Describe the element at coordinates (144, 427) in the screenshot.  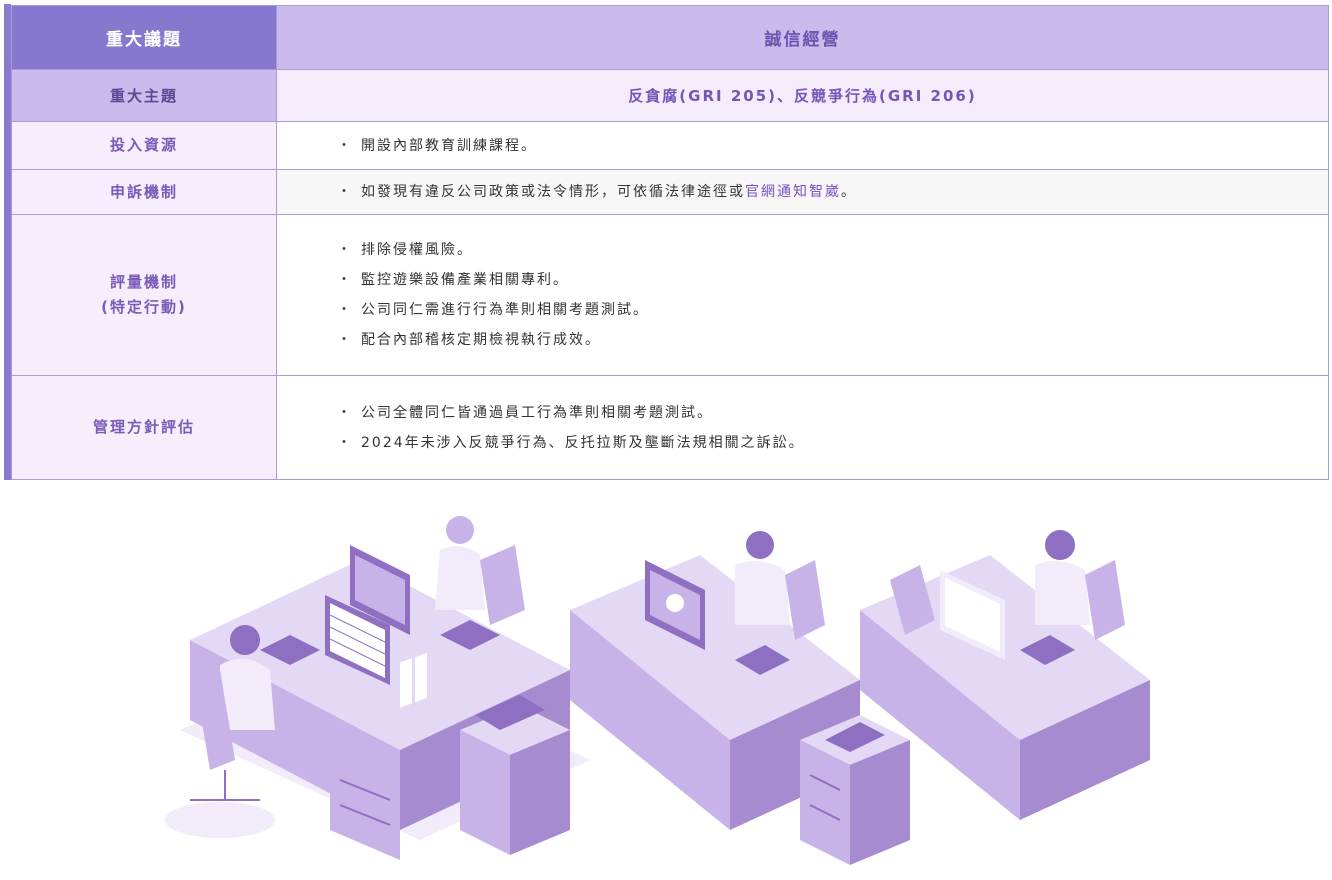
I see `management-label: 管理方針評估` at that location.